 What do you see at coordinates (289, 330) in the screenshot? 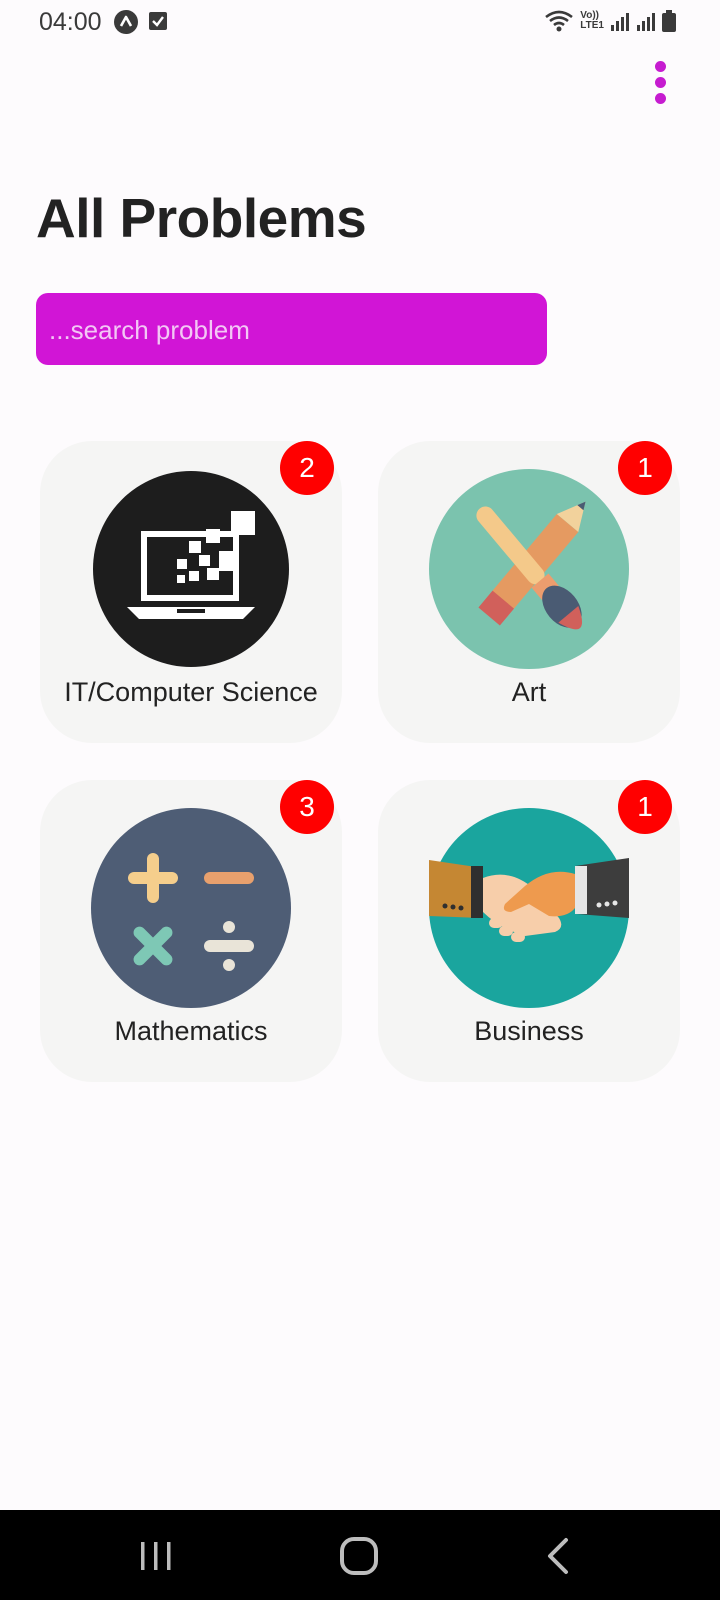
I see `search-input` at bounding box center [289, 330].